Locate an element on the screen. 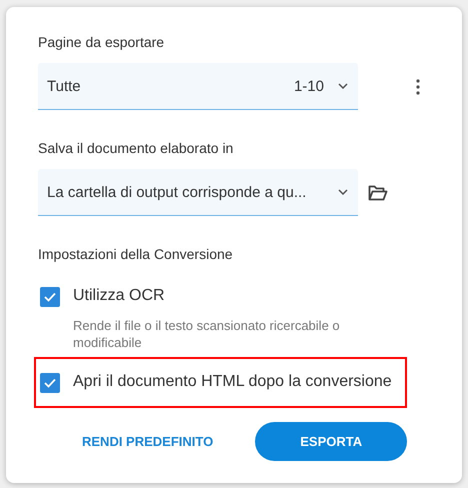  set-default-button: RENDI PREDEFINITO is located at coordinates (148, 441).